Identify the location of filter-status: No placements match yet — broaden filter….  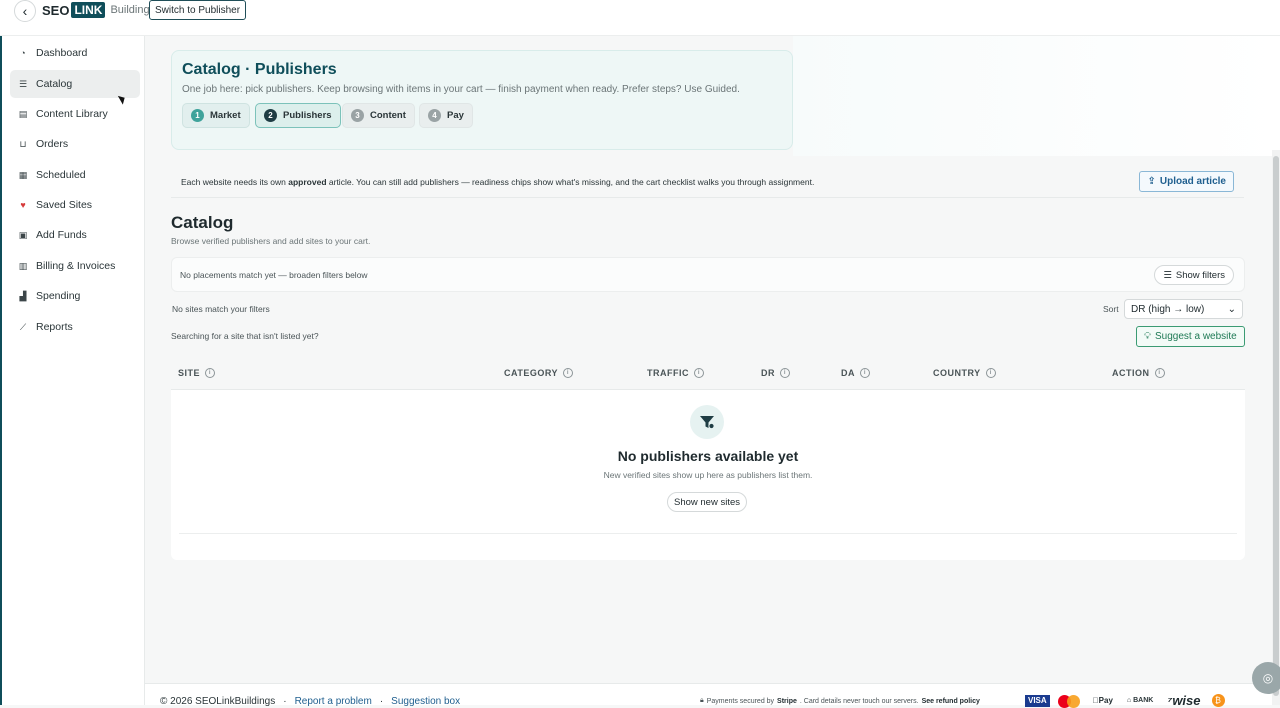
(274, 275).